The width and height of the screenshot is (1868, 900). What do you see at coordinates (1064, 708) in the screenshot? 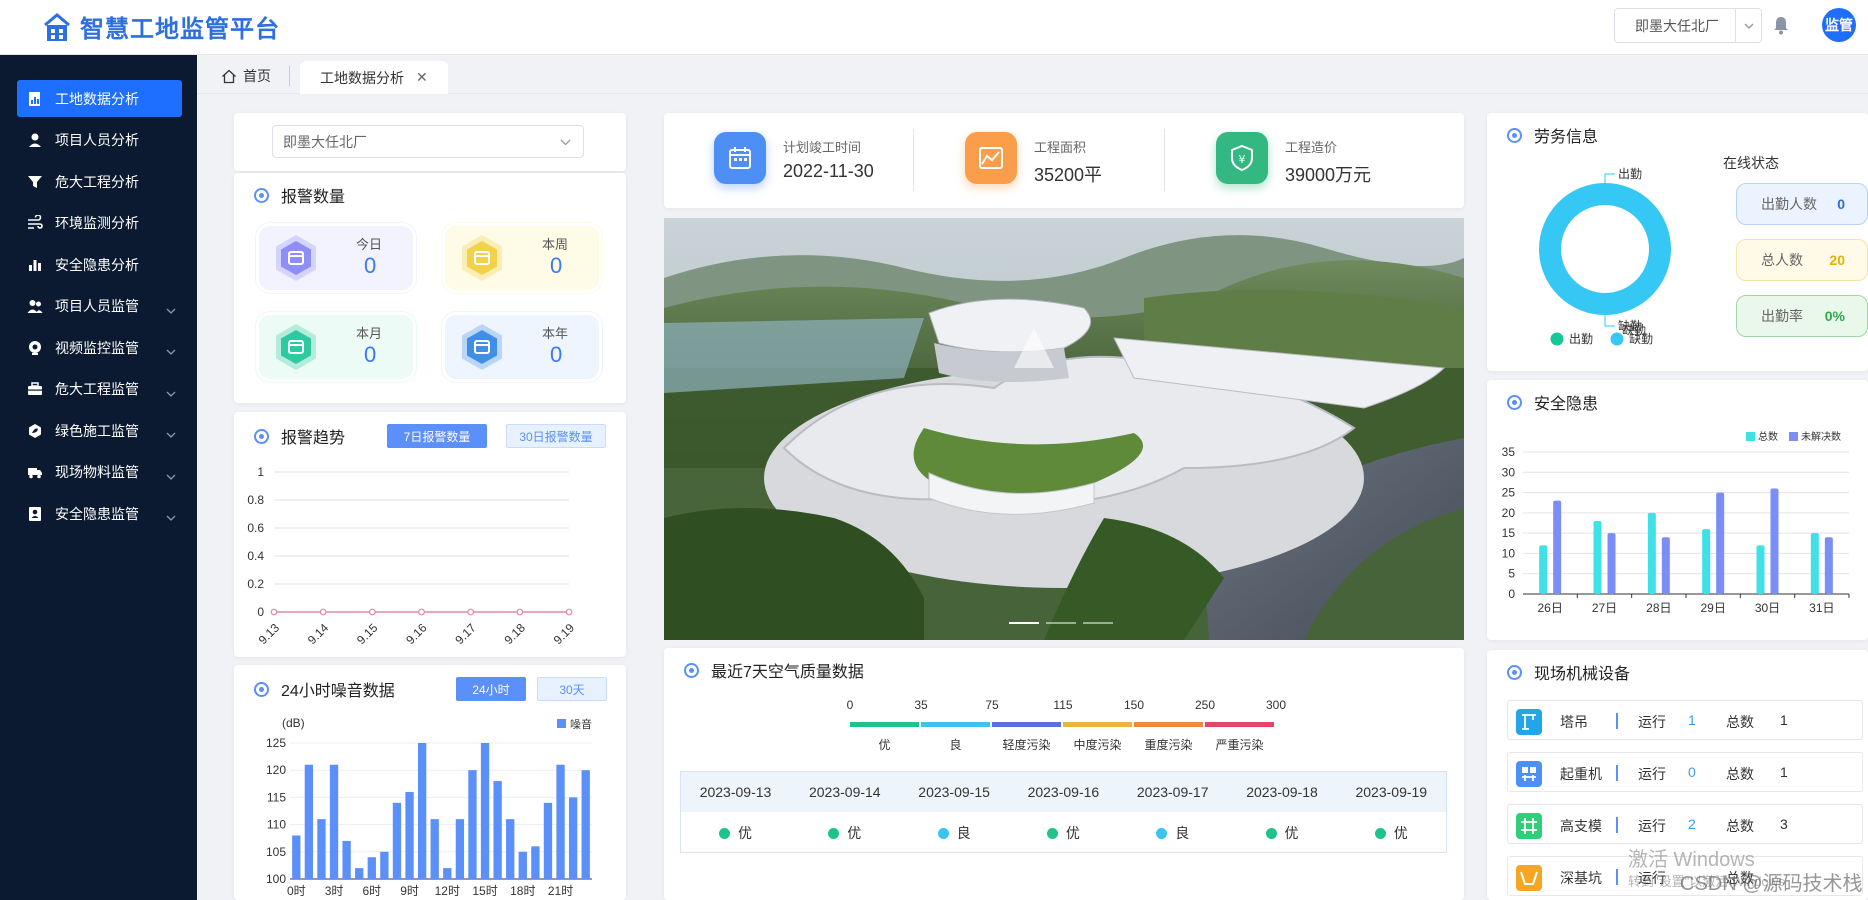
I see `aq-scale: 0 35 75 115 150 250 300 优 良 轻度污染 中度污染 重度污染 严重污染` at bounding box center [1064, 708].